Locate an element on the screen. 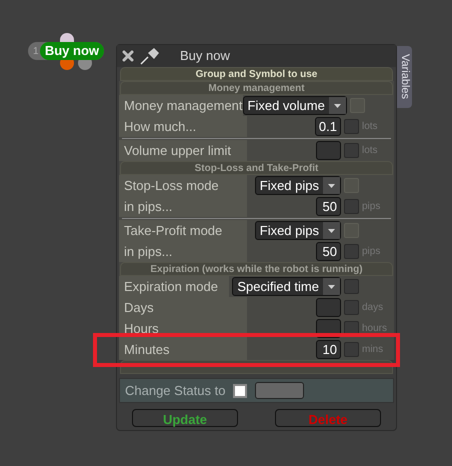  side-tab: Variables is located at coordinates (404, 77).